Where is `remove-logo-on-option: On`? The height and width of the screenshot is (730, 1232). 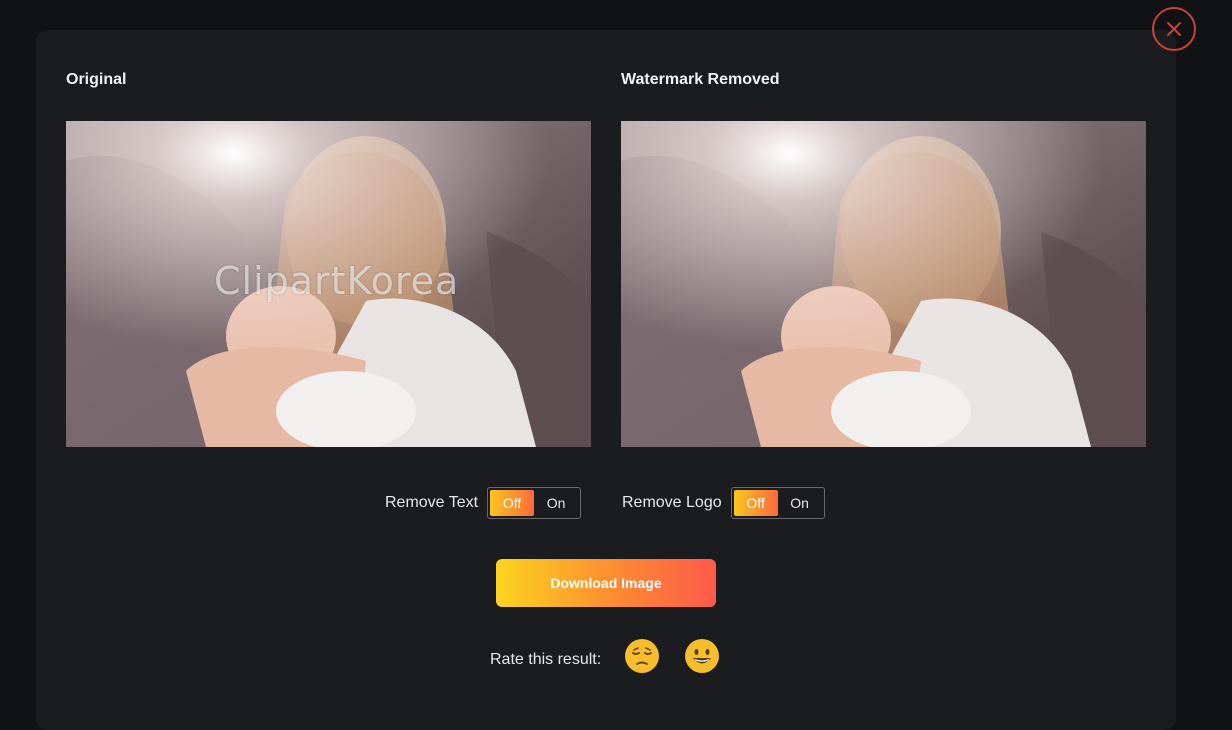 remove-logo-on-option: On is located at coordinates (800, 503).